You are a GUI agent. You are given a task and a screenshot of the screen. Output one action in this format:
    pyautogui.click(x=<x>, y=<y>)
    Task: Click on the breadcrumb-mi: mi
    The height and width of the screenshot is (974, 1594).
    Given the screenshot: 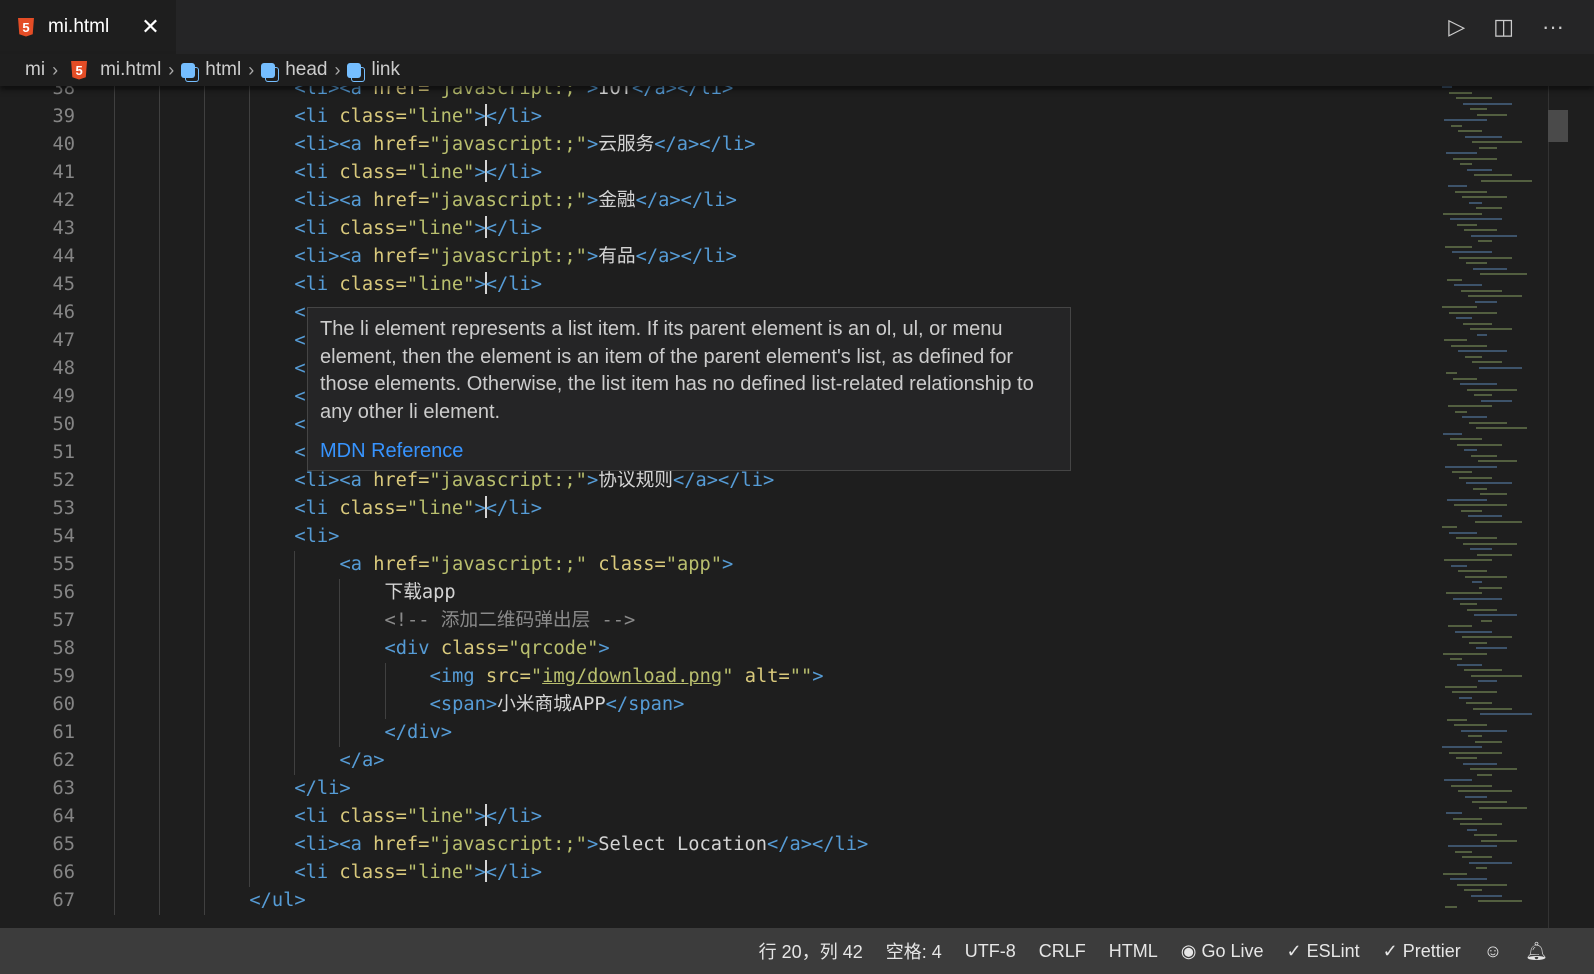 What is the action you would take?
    pyautogui.click(x=35, y=70)
    